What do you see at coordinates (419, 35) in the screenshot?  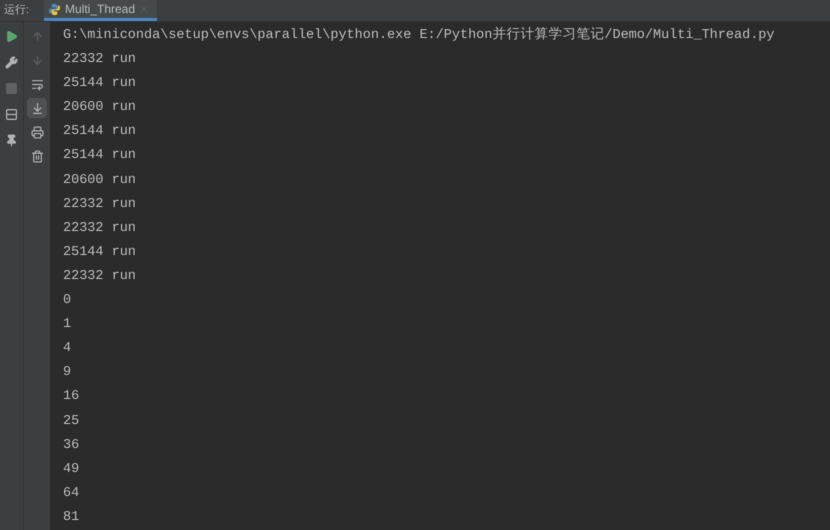 I see `console-line: G:\miniconda\setup\envs\parallel\python.exe E:/Python并行计算学习笔记/Demo/Multi_Thread.py` at bounding box center [419, 35].